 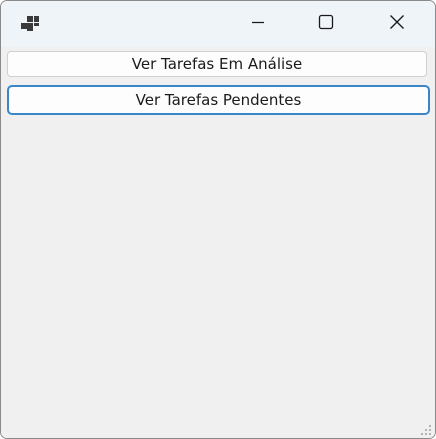 I want to click on close-button, so click(x=397, y=24).